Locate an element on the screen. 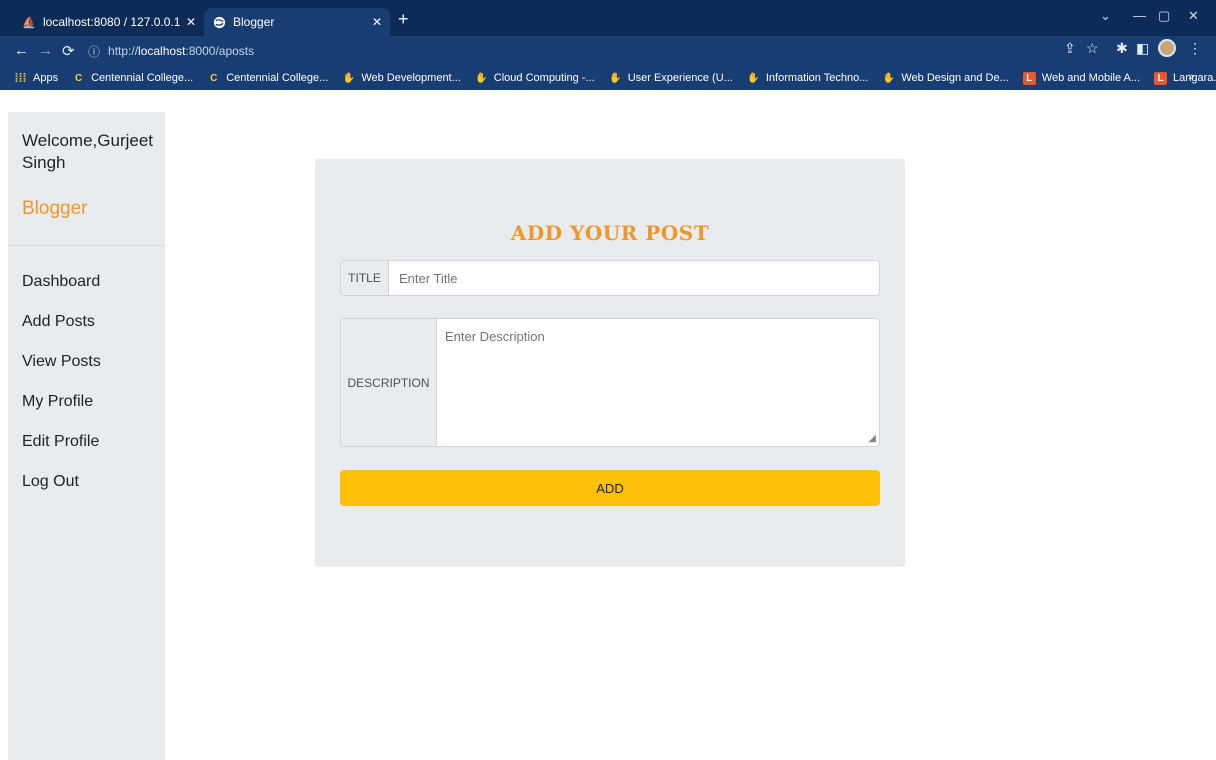  bookmark-apps: ⁞⁞⁞ Apps is located at coordinates (36, 78).